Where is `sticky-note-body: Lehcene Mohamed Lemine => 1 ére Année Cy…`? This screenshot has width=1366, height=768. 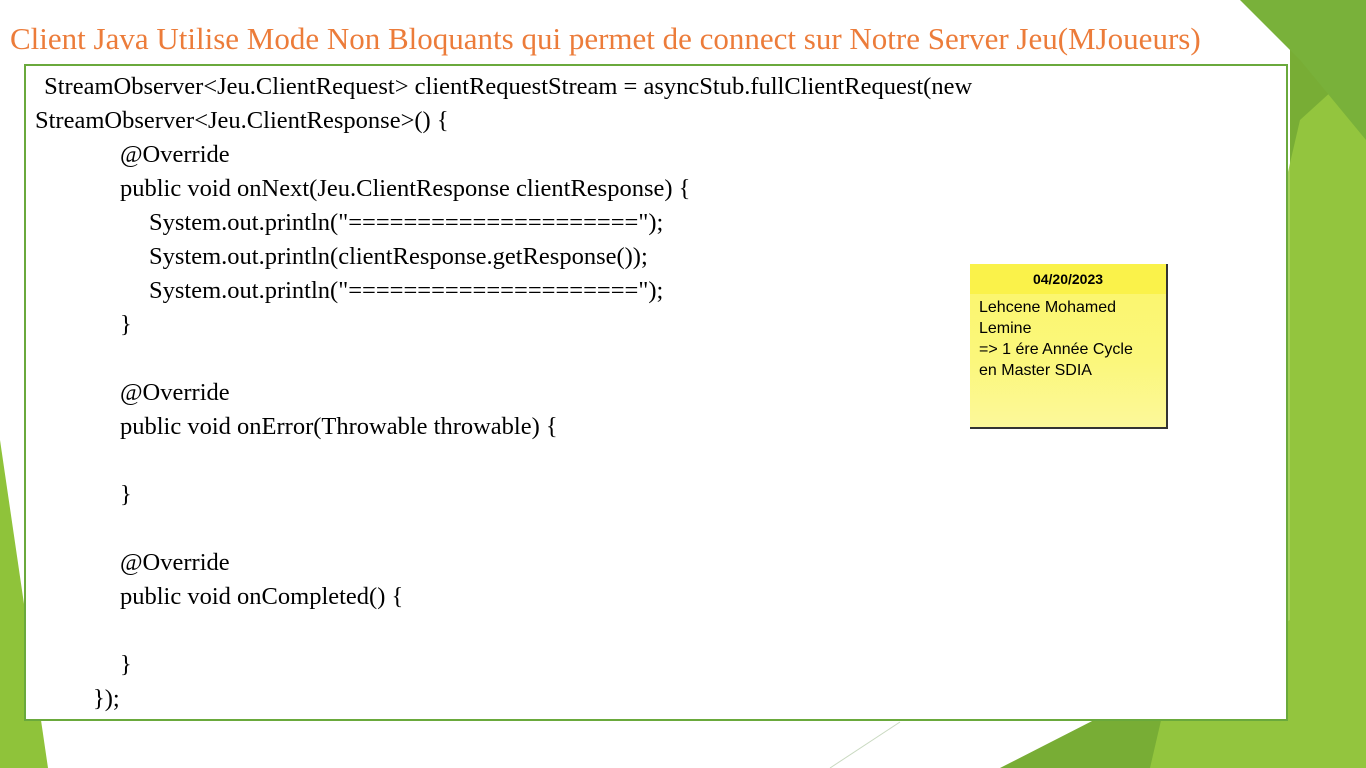 sticky-note-body: Lehcene Mohamed Lemine => 1 ére Année Cy… is located at coordinates (1068, 337).